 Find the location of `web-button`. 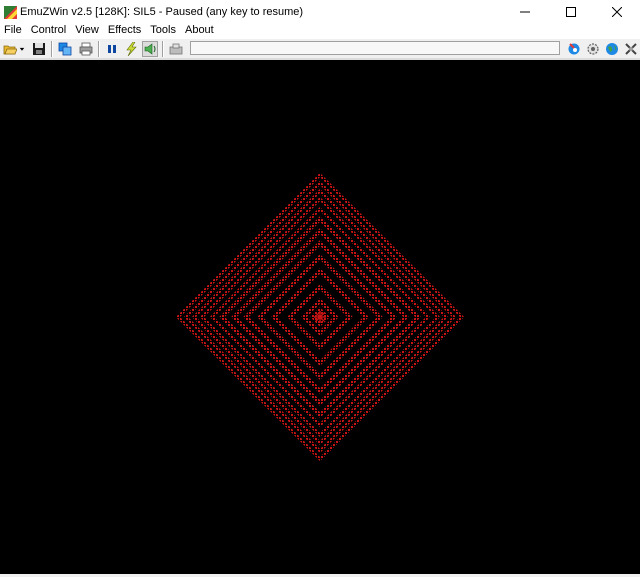

web-button is located at coordinates (612, 49).